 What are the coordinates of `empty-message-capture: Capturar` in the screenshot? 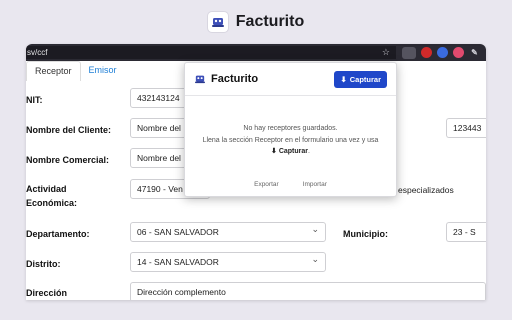 It's located at (293, 151).